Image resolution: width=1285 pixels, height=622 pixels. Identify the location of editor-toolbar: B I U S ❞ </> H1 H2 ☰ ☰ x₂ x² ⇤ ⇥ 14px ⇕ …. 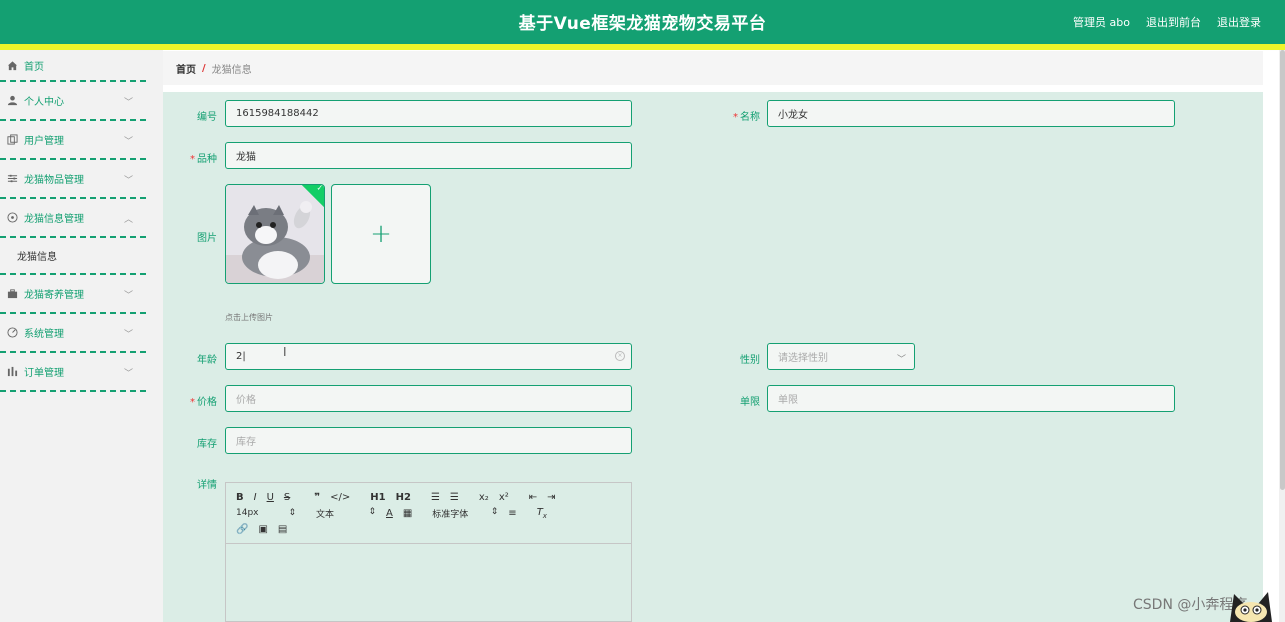
(428, 513).